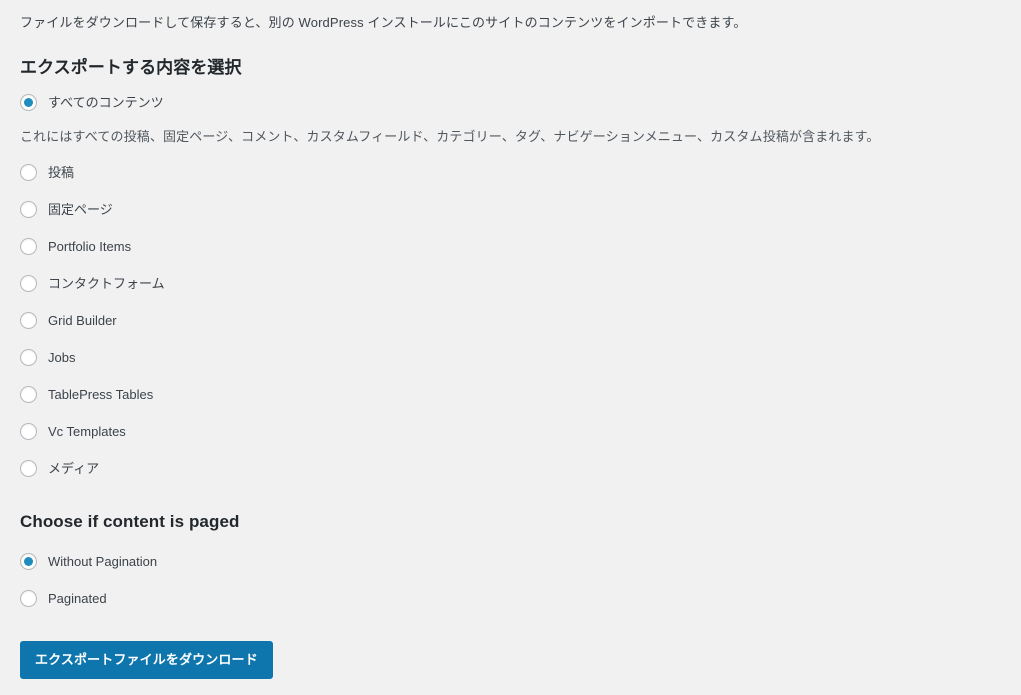  What do you see at coordinates (510, 598) in the screenshot?
I see `radio-pagination-1: Paginated` at bounding box center [510, 598].